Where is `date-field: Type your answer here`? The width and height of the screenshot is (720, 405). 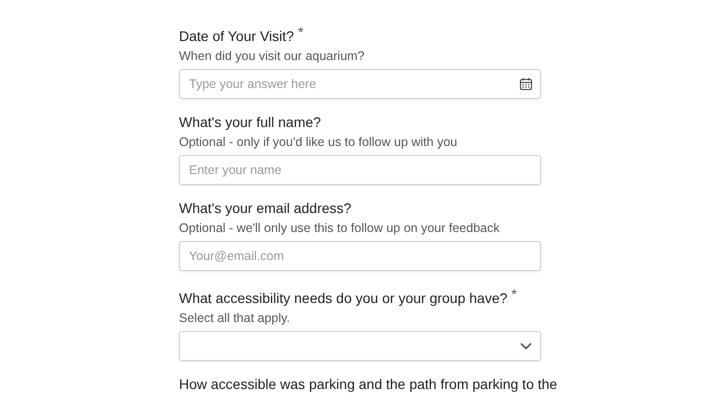
date-field: Type your answer here is located at coordinates (360, 84).